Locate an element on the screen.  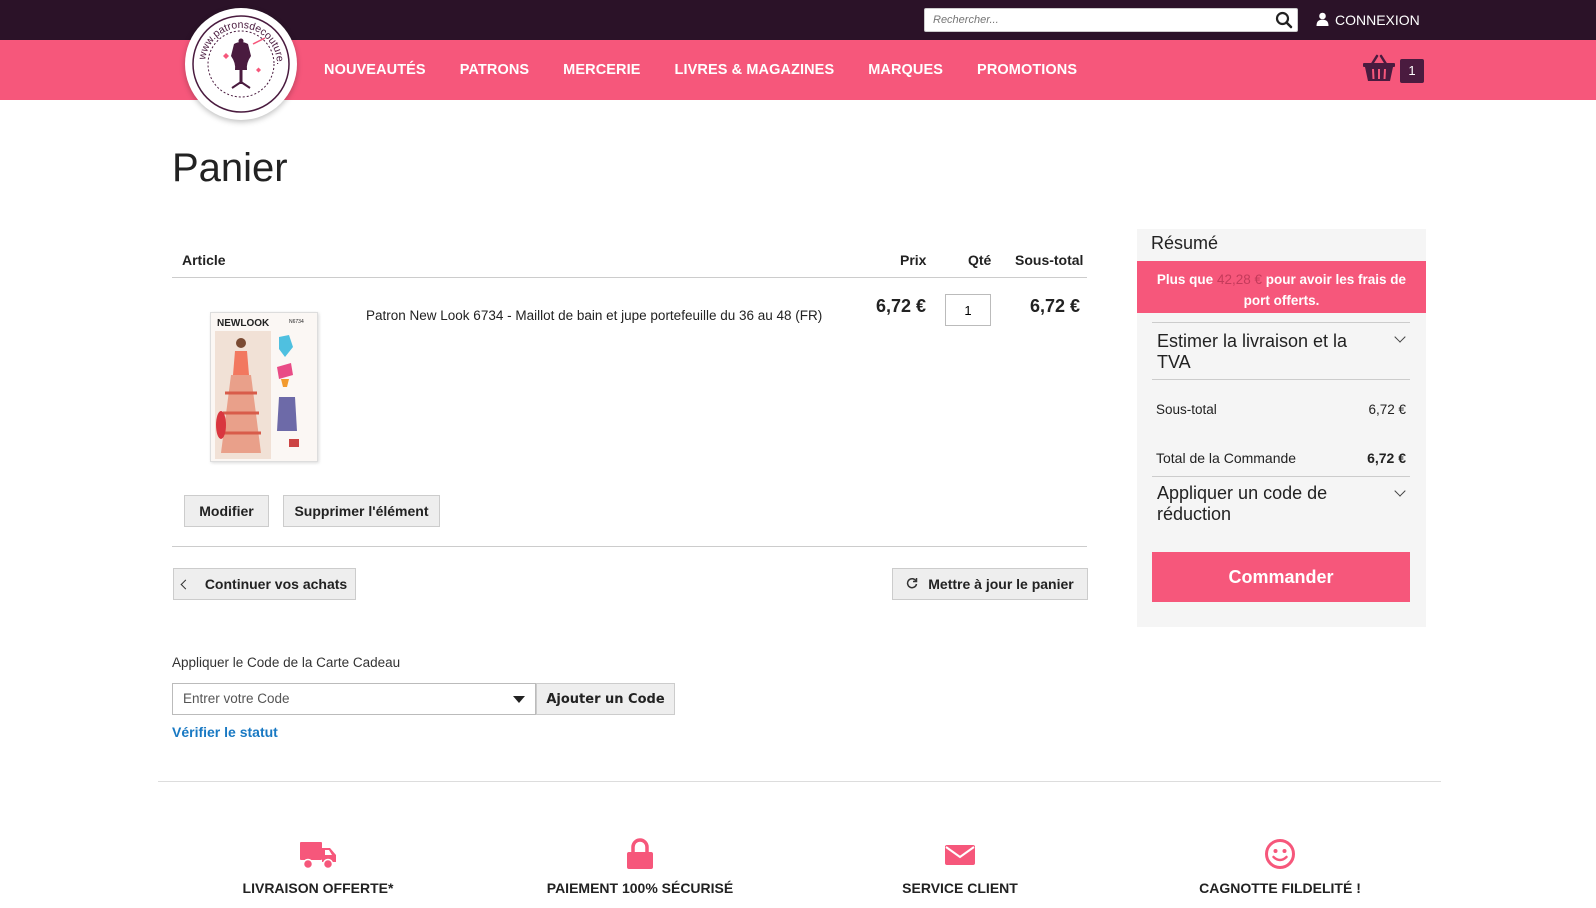
item-subtotal: 6,72 € is located at coordinates (1055, 306).